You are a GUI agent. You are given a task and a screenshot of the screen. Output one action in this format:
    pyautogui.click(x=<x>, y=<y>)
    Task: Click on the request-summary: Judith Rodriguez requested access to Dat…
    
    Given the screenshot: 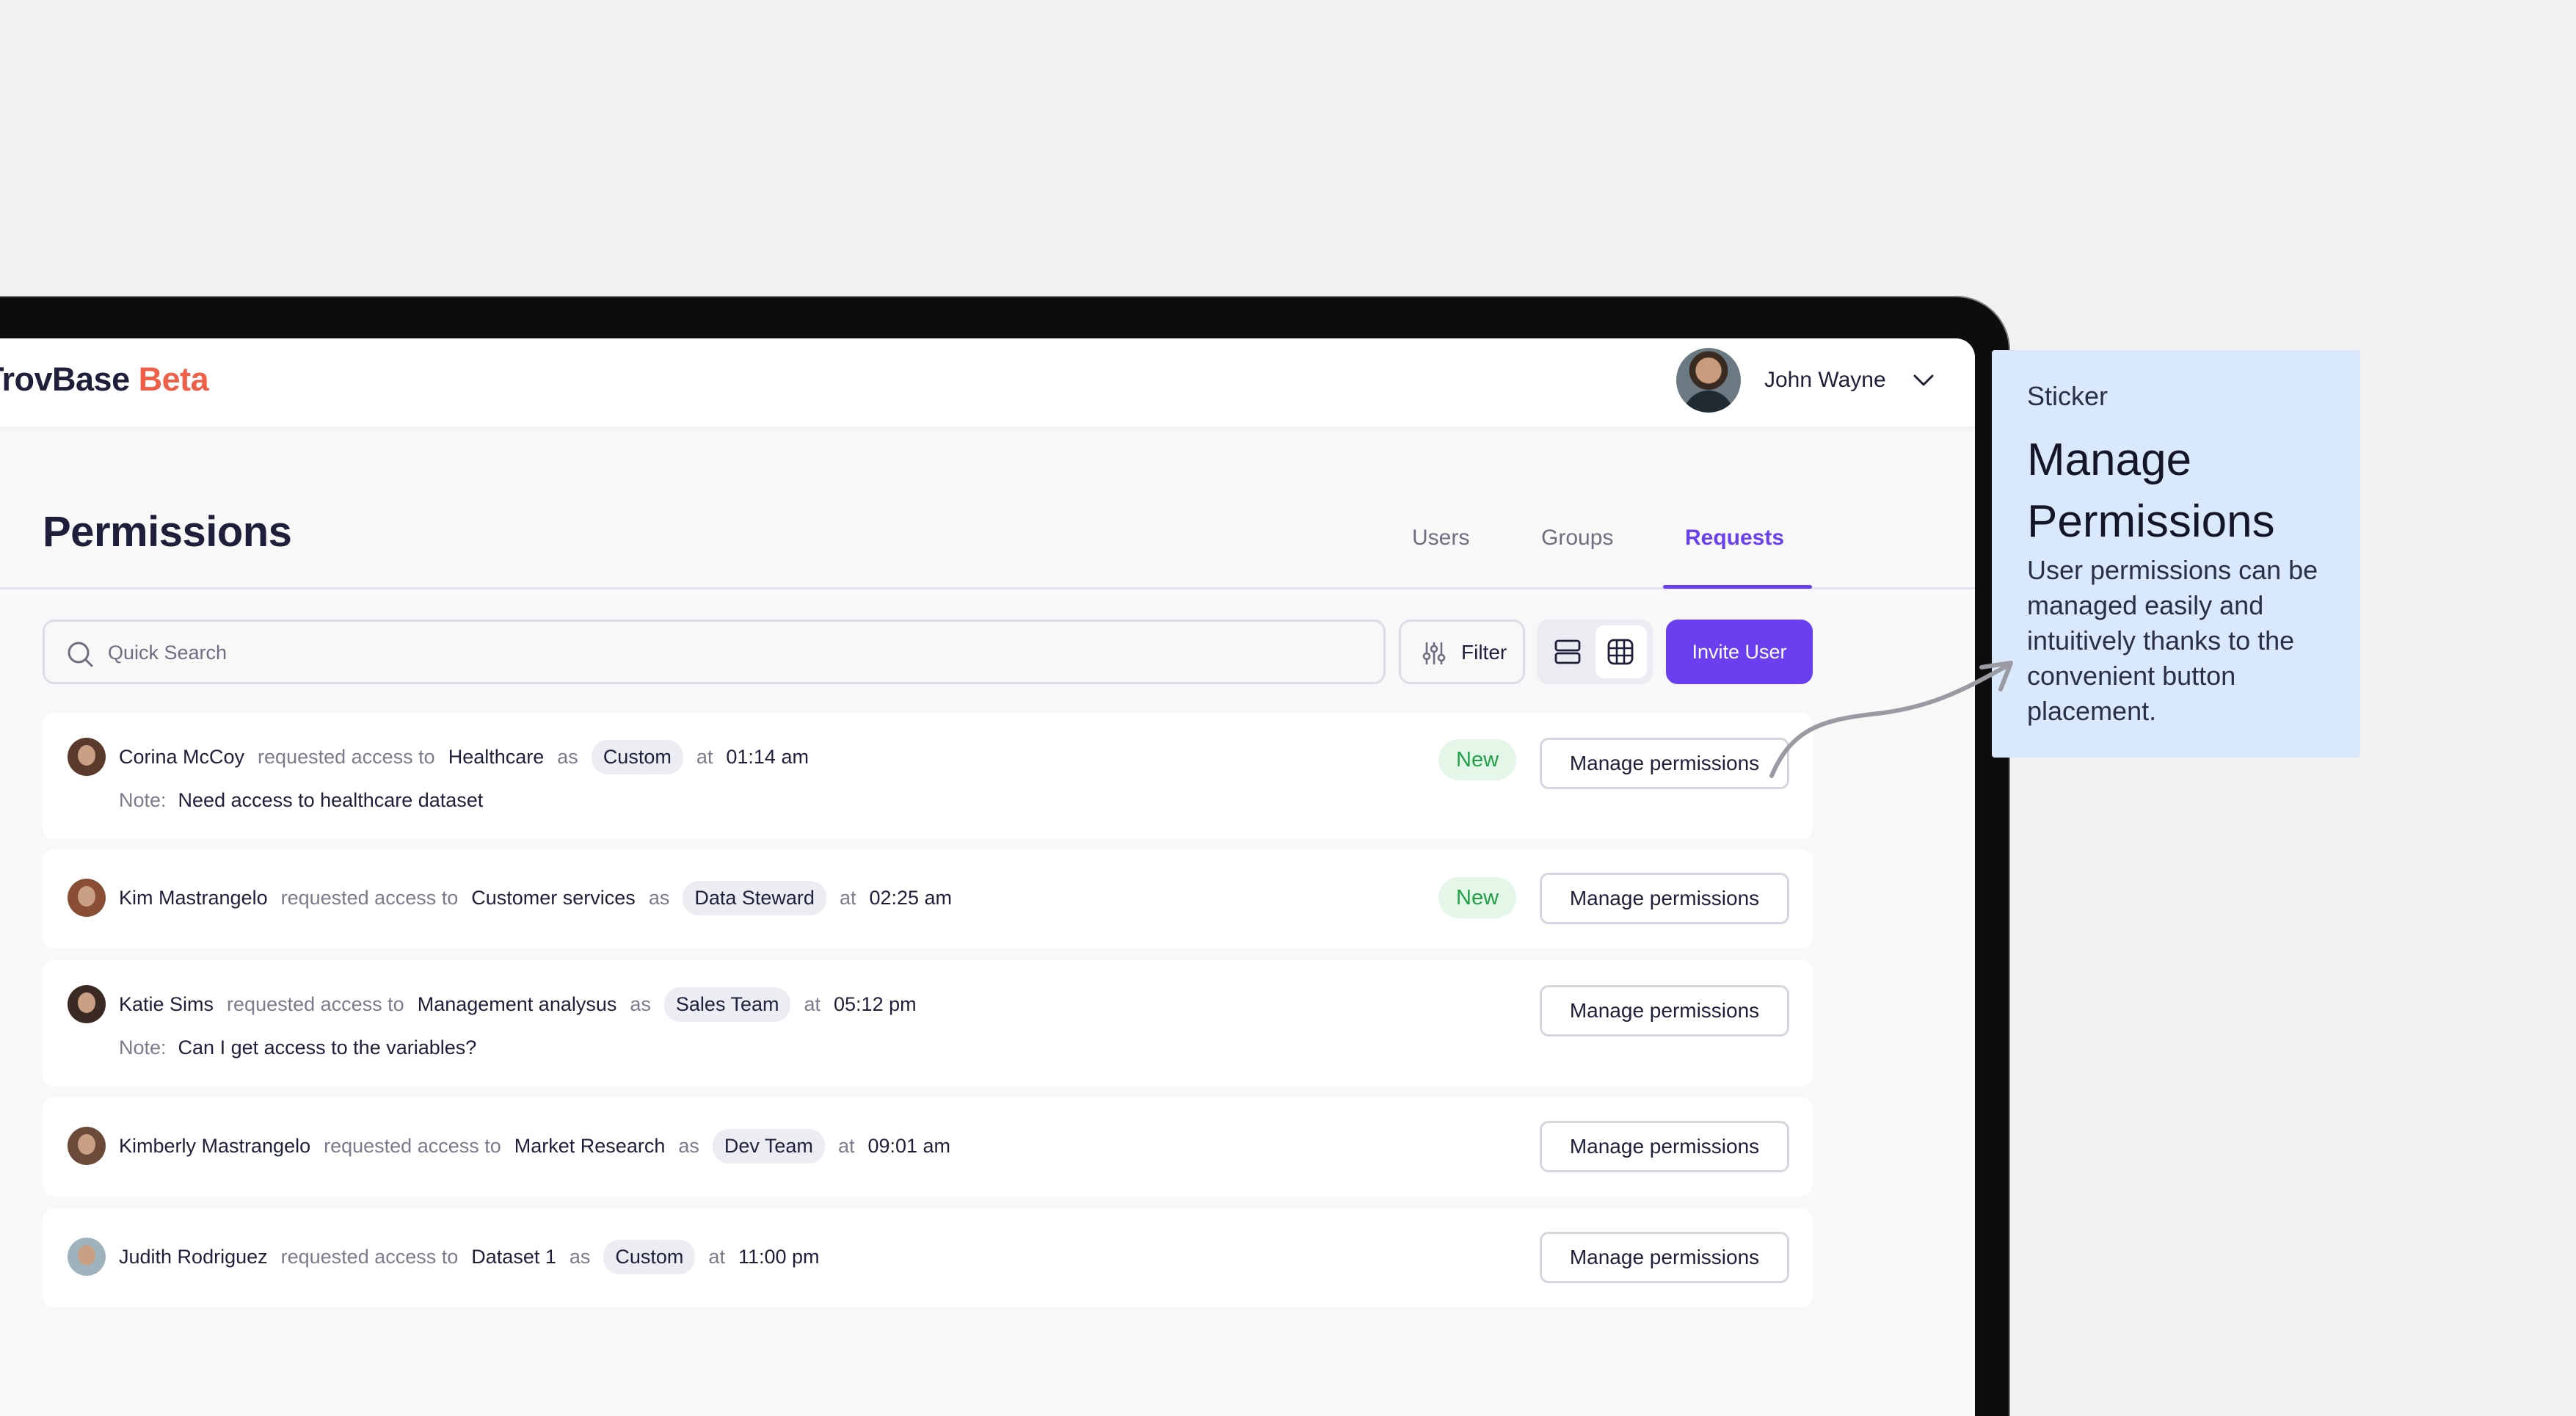 What is the action you would take?
    pyautogui.click(x=450, y=1257)
    